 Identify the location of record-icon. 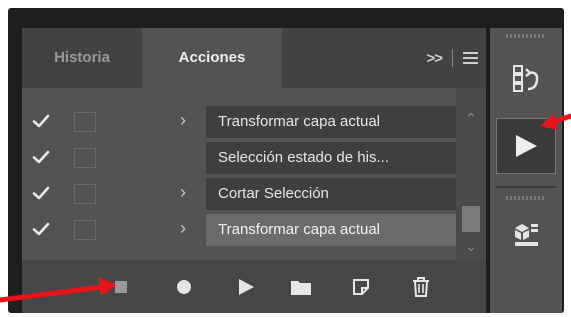
(184, 287).